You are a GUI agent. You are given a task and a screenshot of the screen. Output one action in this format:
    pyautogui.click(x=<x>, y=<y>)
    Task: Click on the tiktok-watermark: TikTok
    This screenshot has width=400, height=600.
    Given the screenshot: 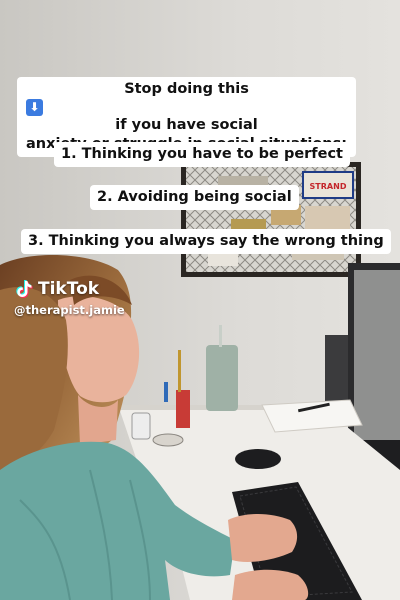 What is the action you would take?
    pyautogui.click(x=56, y=289)
    